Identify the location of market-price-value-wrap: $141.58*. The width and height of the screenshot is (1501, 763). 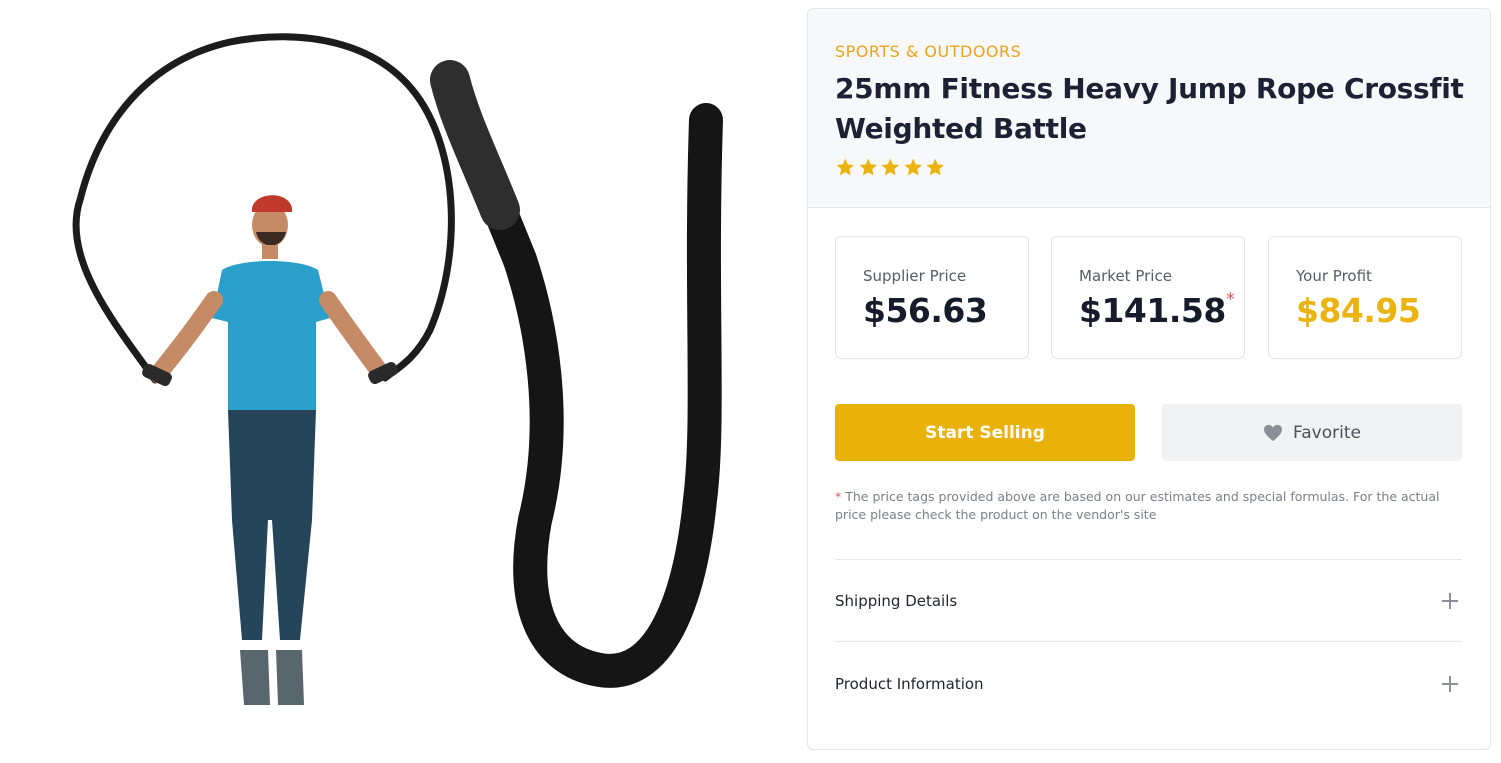
(1157, 309).